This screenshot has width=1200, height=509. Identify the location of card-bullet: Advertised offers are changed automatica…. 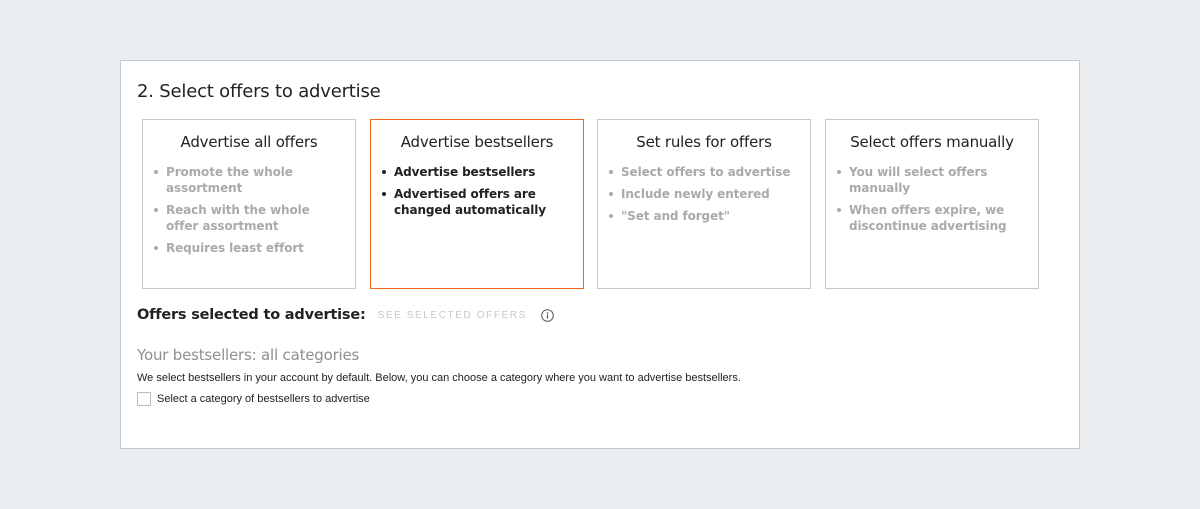
(477, 202).